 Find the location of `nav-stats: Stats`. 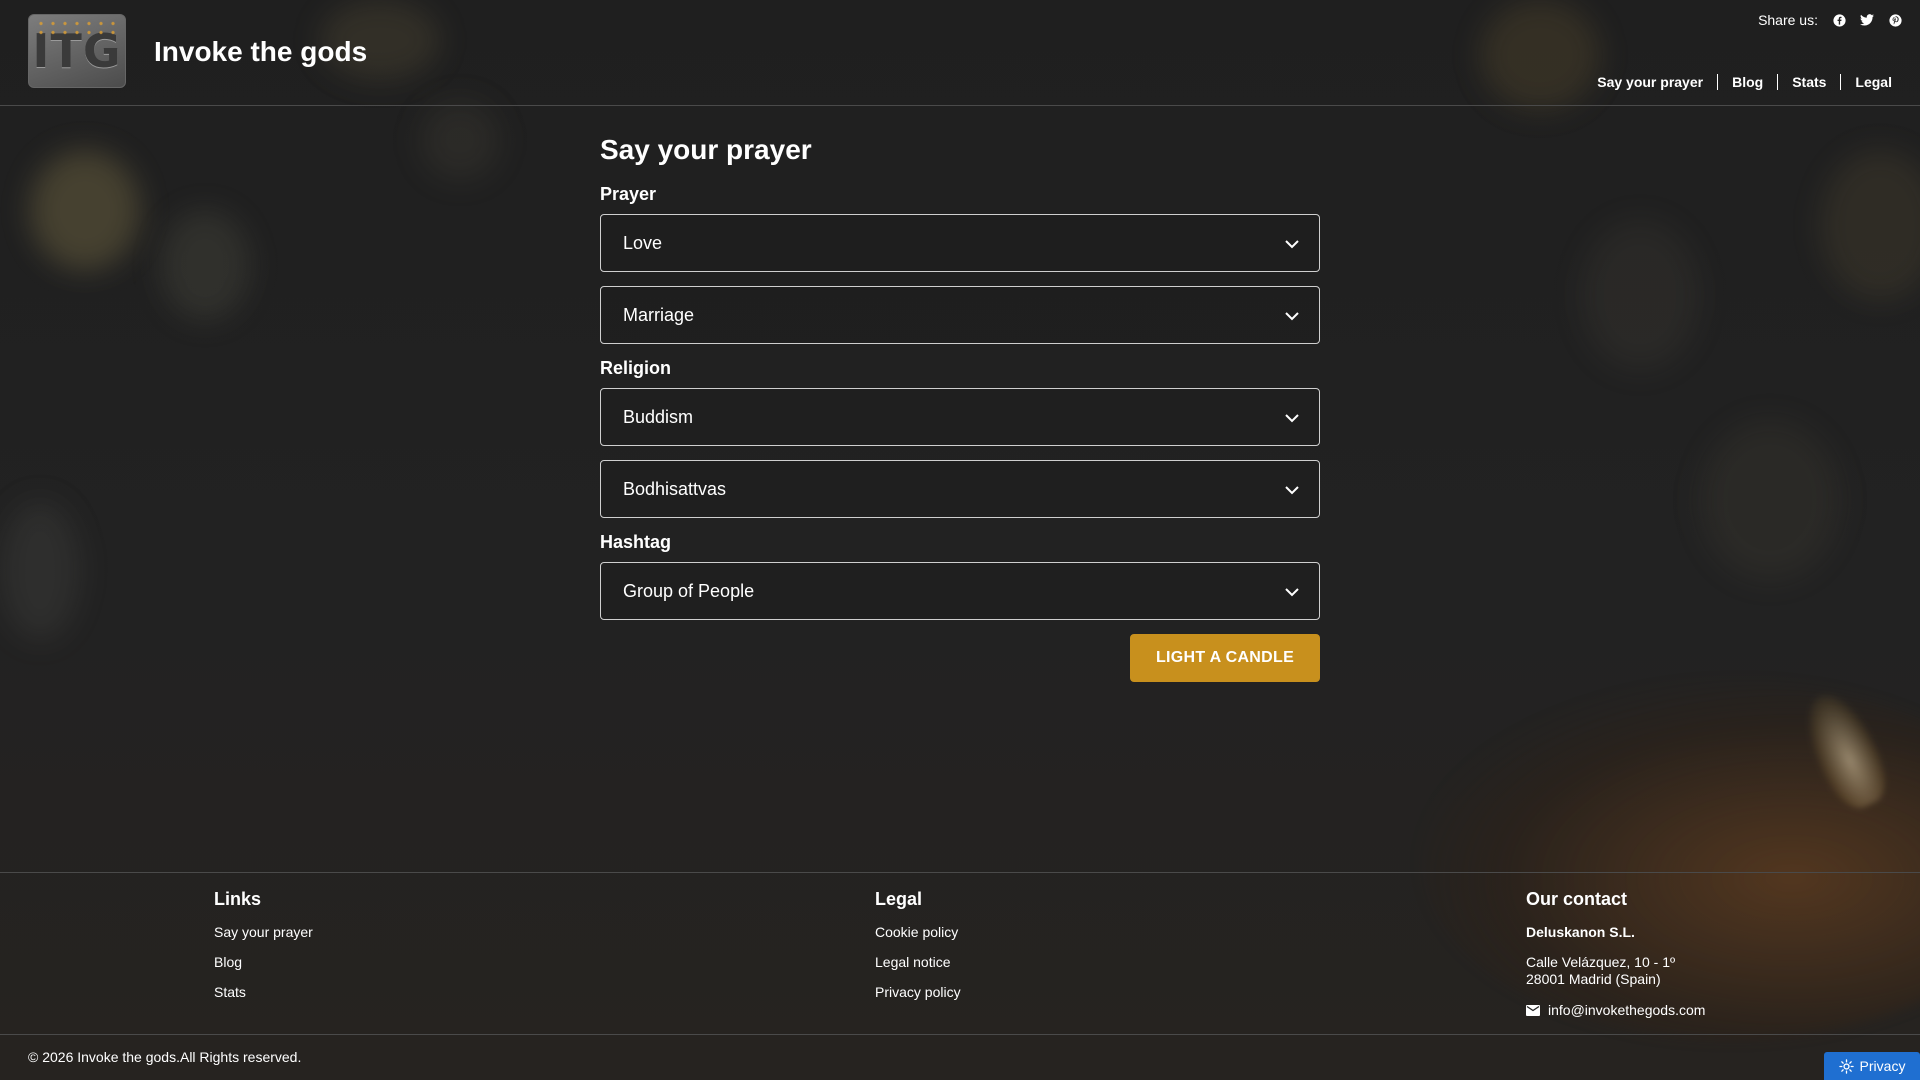

nav-stats: Stats is located at coordinates (1808, 82).